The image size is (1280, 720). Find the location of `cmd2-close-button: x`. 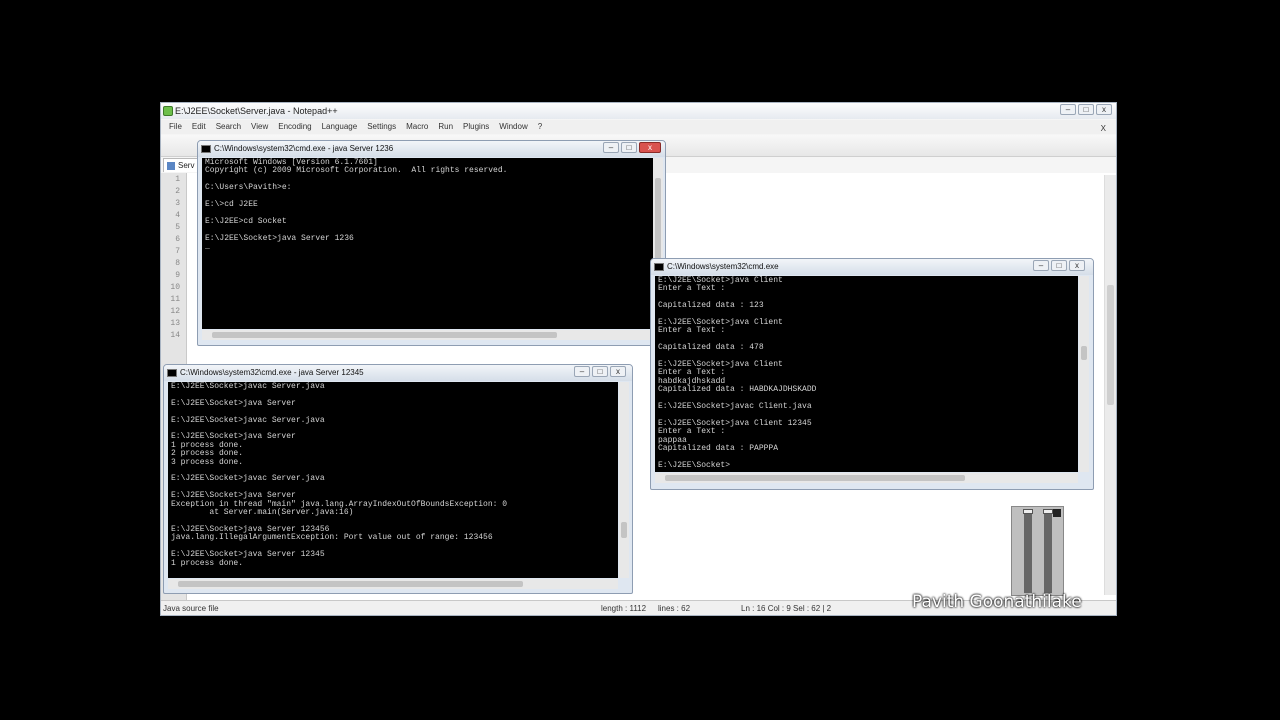

cmd2-close-button: x is located at coordinates (618, 371).